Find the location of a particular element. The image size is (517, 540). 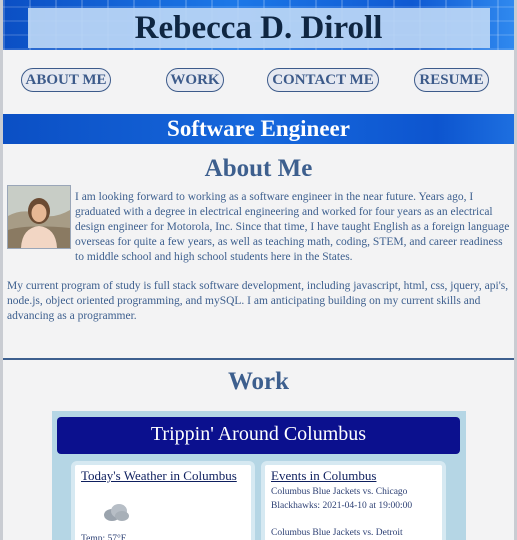

preview-title: Trippin' Around Columbus is located at coordinates (258, 434).